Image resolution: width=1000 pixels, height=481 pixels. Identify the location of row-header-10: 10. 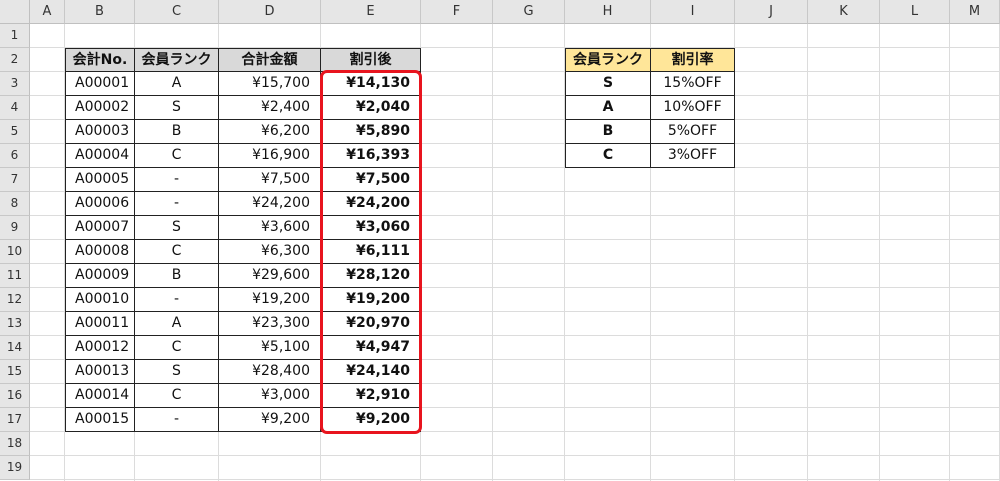
(15, 252).